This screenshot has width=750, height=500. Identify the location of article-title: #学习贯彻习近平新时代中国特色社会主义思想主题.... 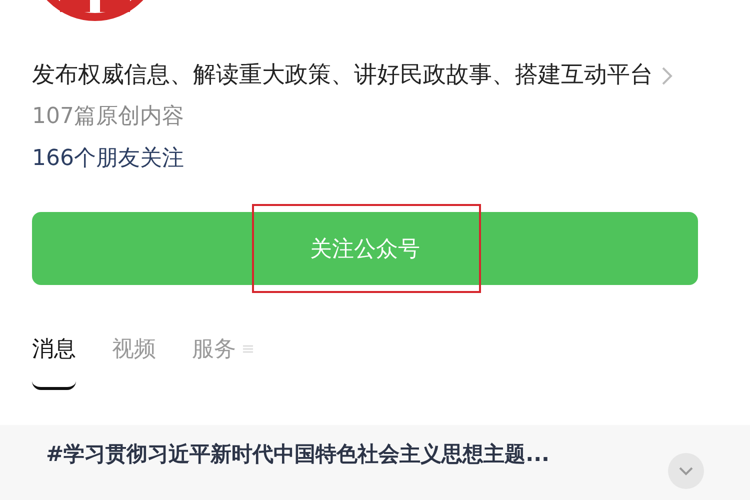
(298, 454).